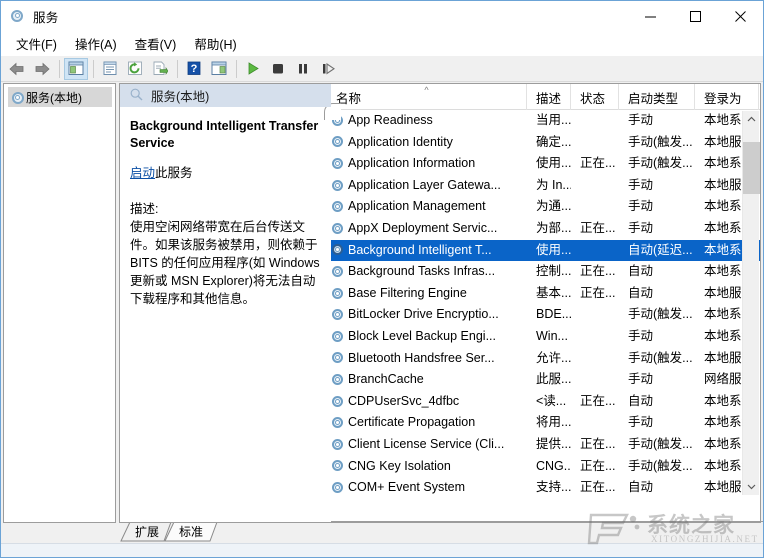 The width and height of the screenshot is (764, 558). Describe the element at coordinates (147, 531) in the screenshot. I see `tab-extended: 扩展` at that location.